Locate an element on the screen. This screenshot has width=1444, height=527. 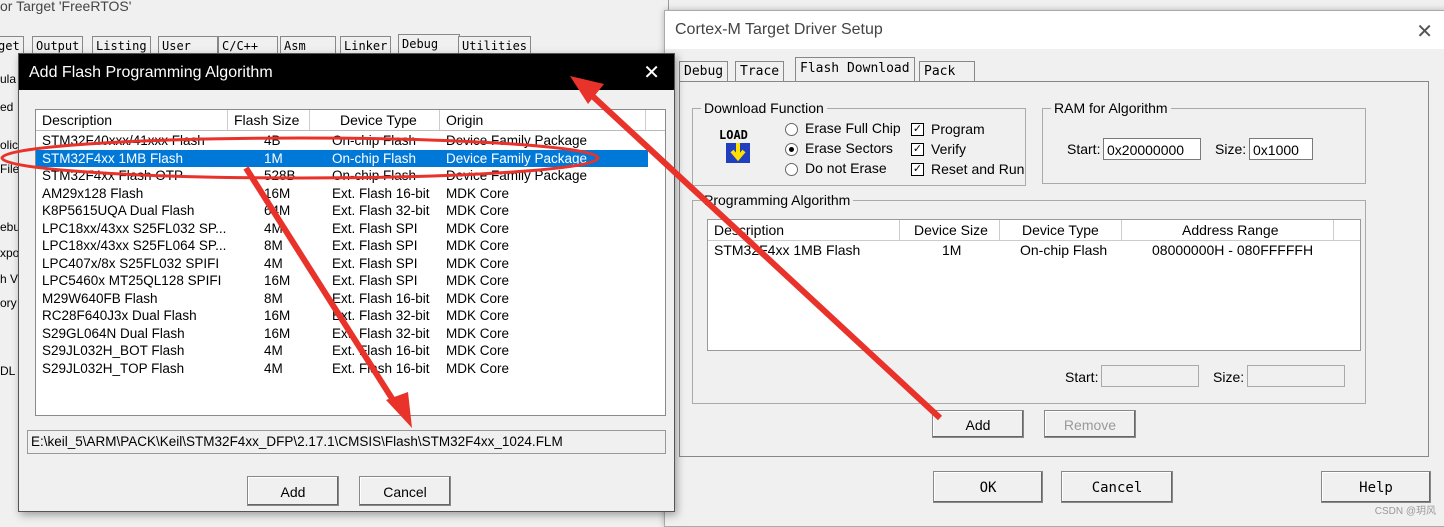
tab-trace: Trace is located at coordinates (760, 71).